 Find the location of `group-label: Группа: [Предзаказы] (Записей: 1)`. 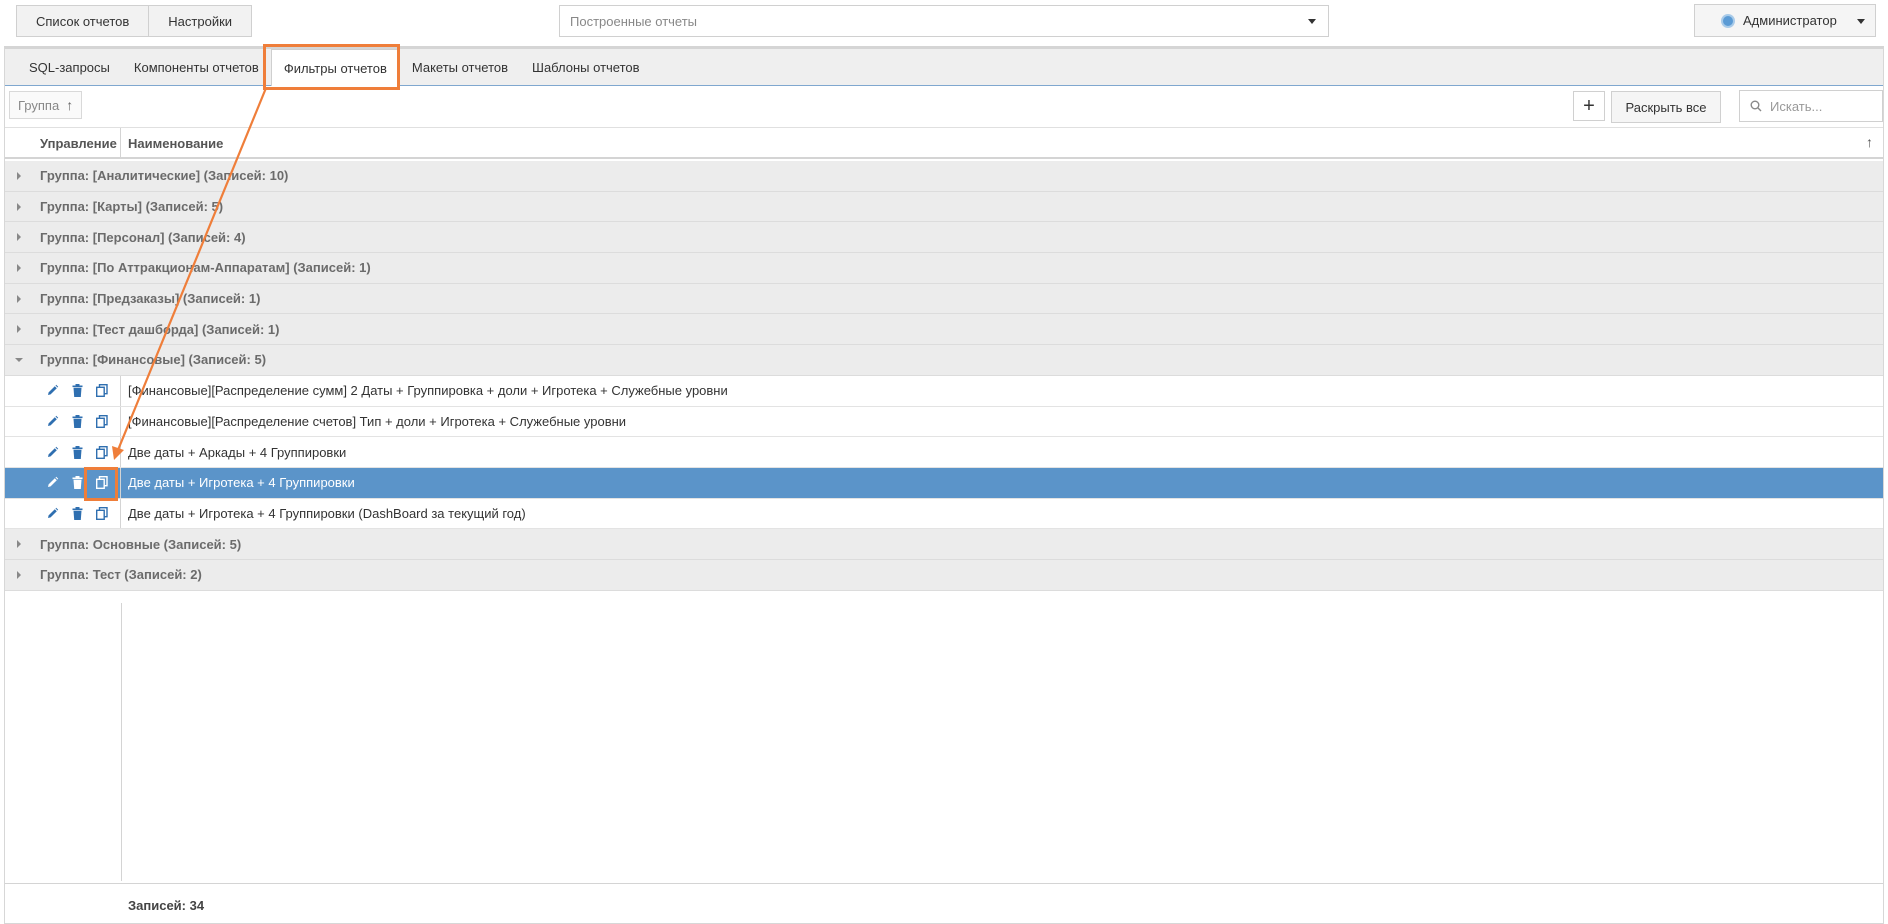

group-label: Группа: [Предзаказы] (Записей: 1) is located at coordinates (150, 299).